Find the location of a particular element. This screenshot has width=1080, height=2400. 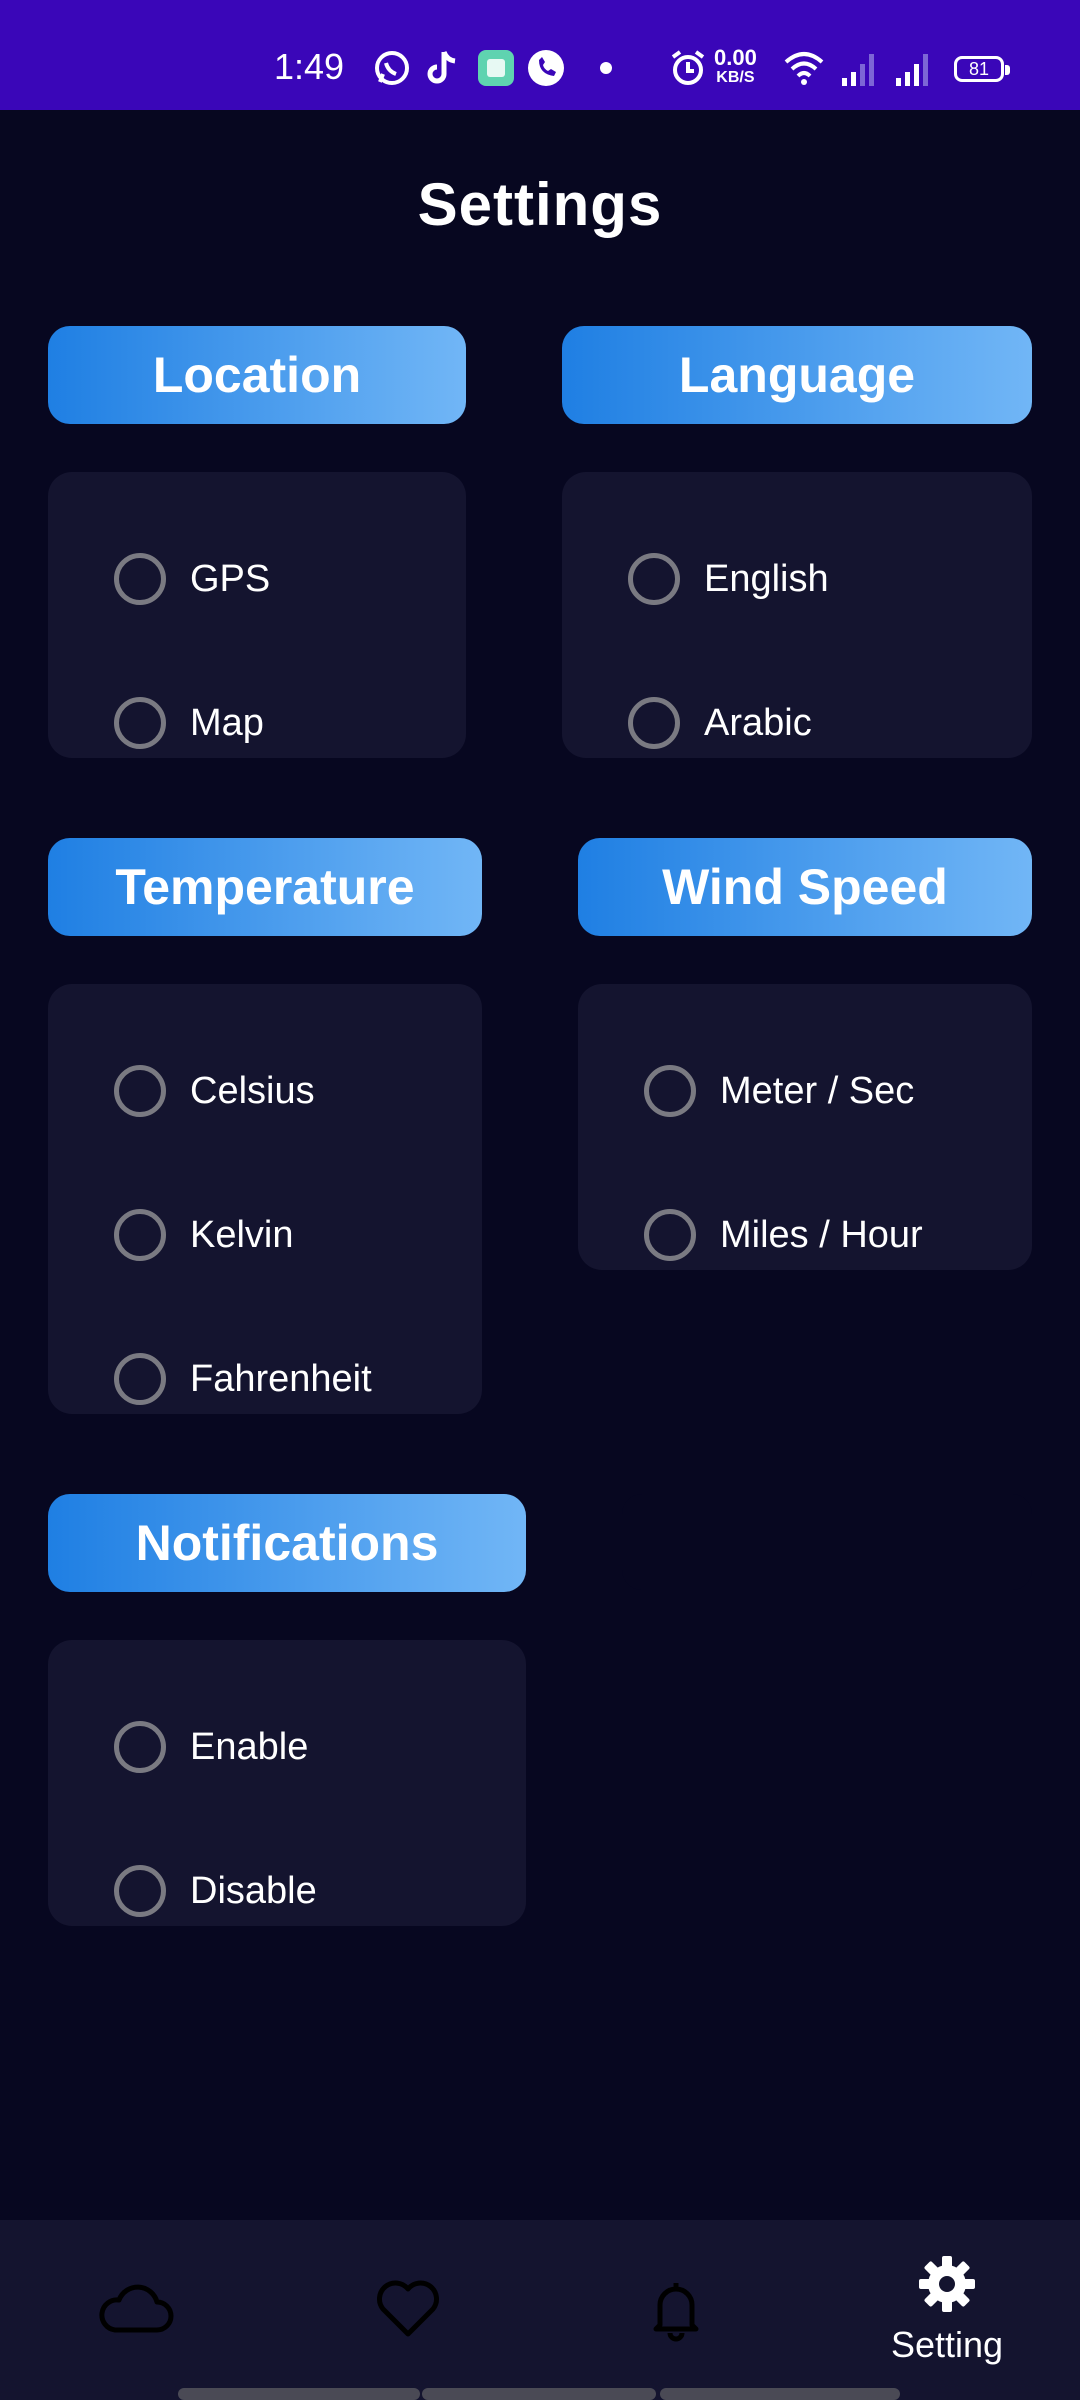

radio-map is located at coordinates (140, 723).